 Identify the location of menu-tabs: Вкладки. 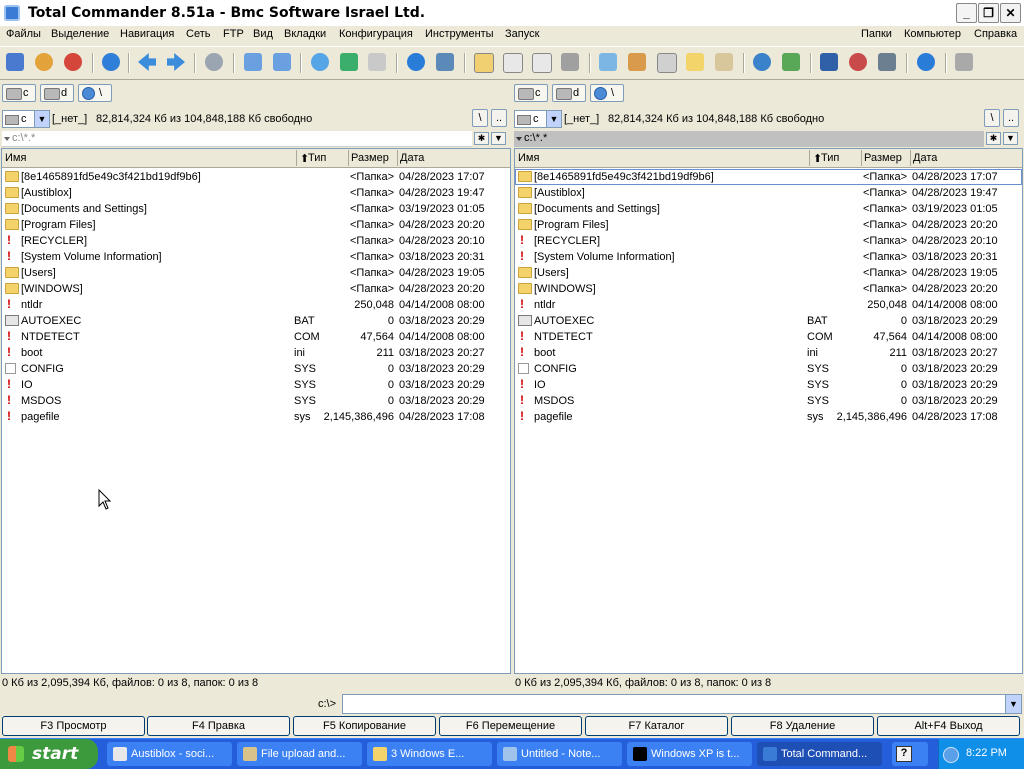
(305, 34).